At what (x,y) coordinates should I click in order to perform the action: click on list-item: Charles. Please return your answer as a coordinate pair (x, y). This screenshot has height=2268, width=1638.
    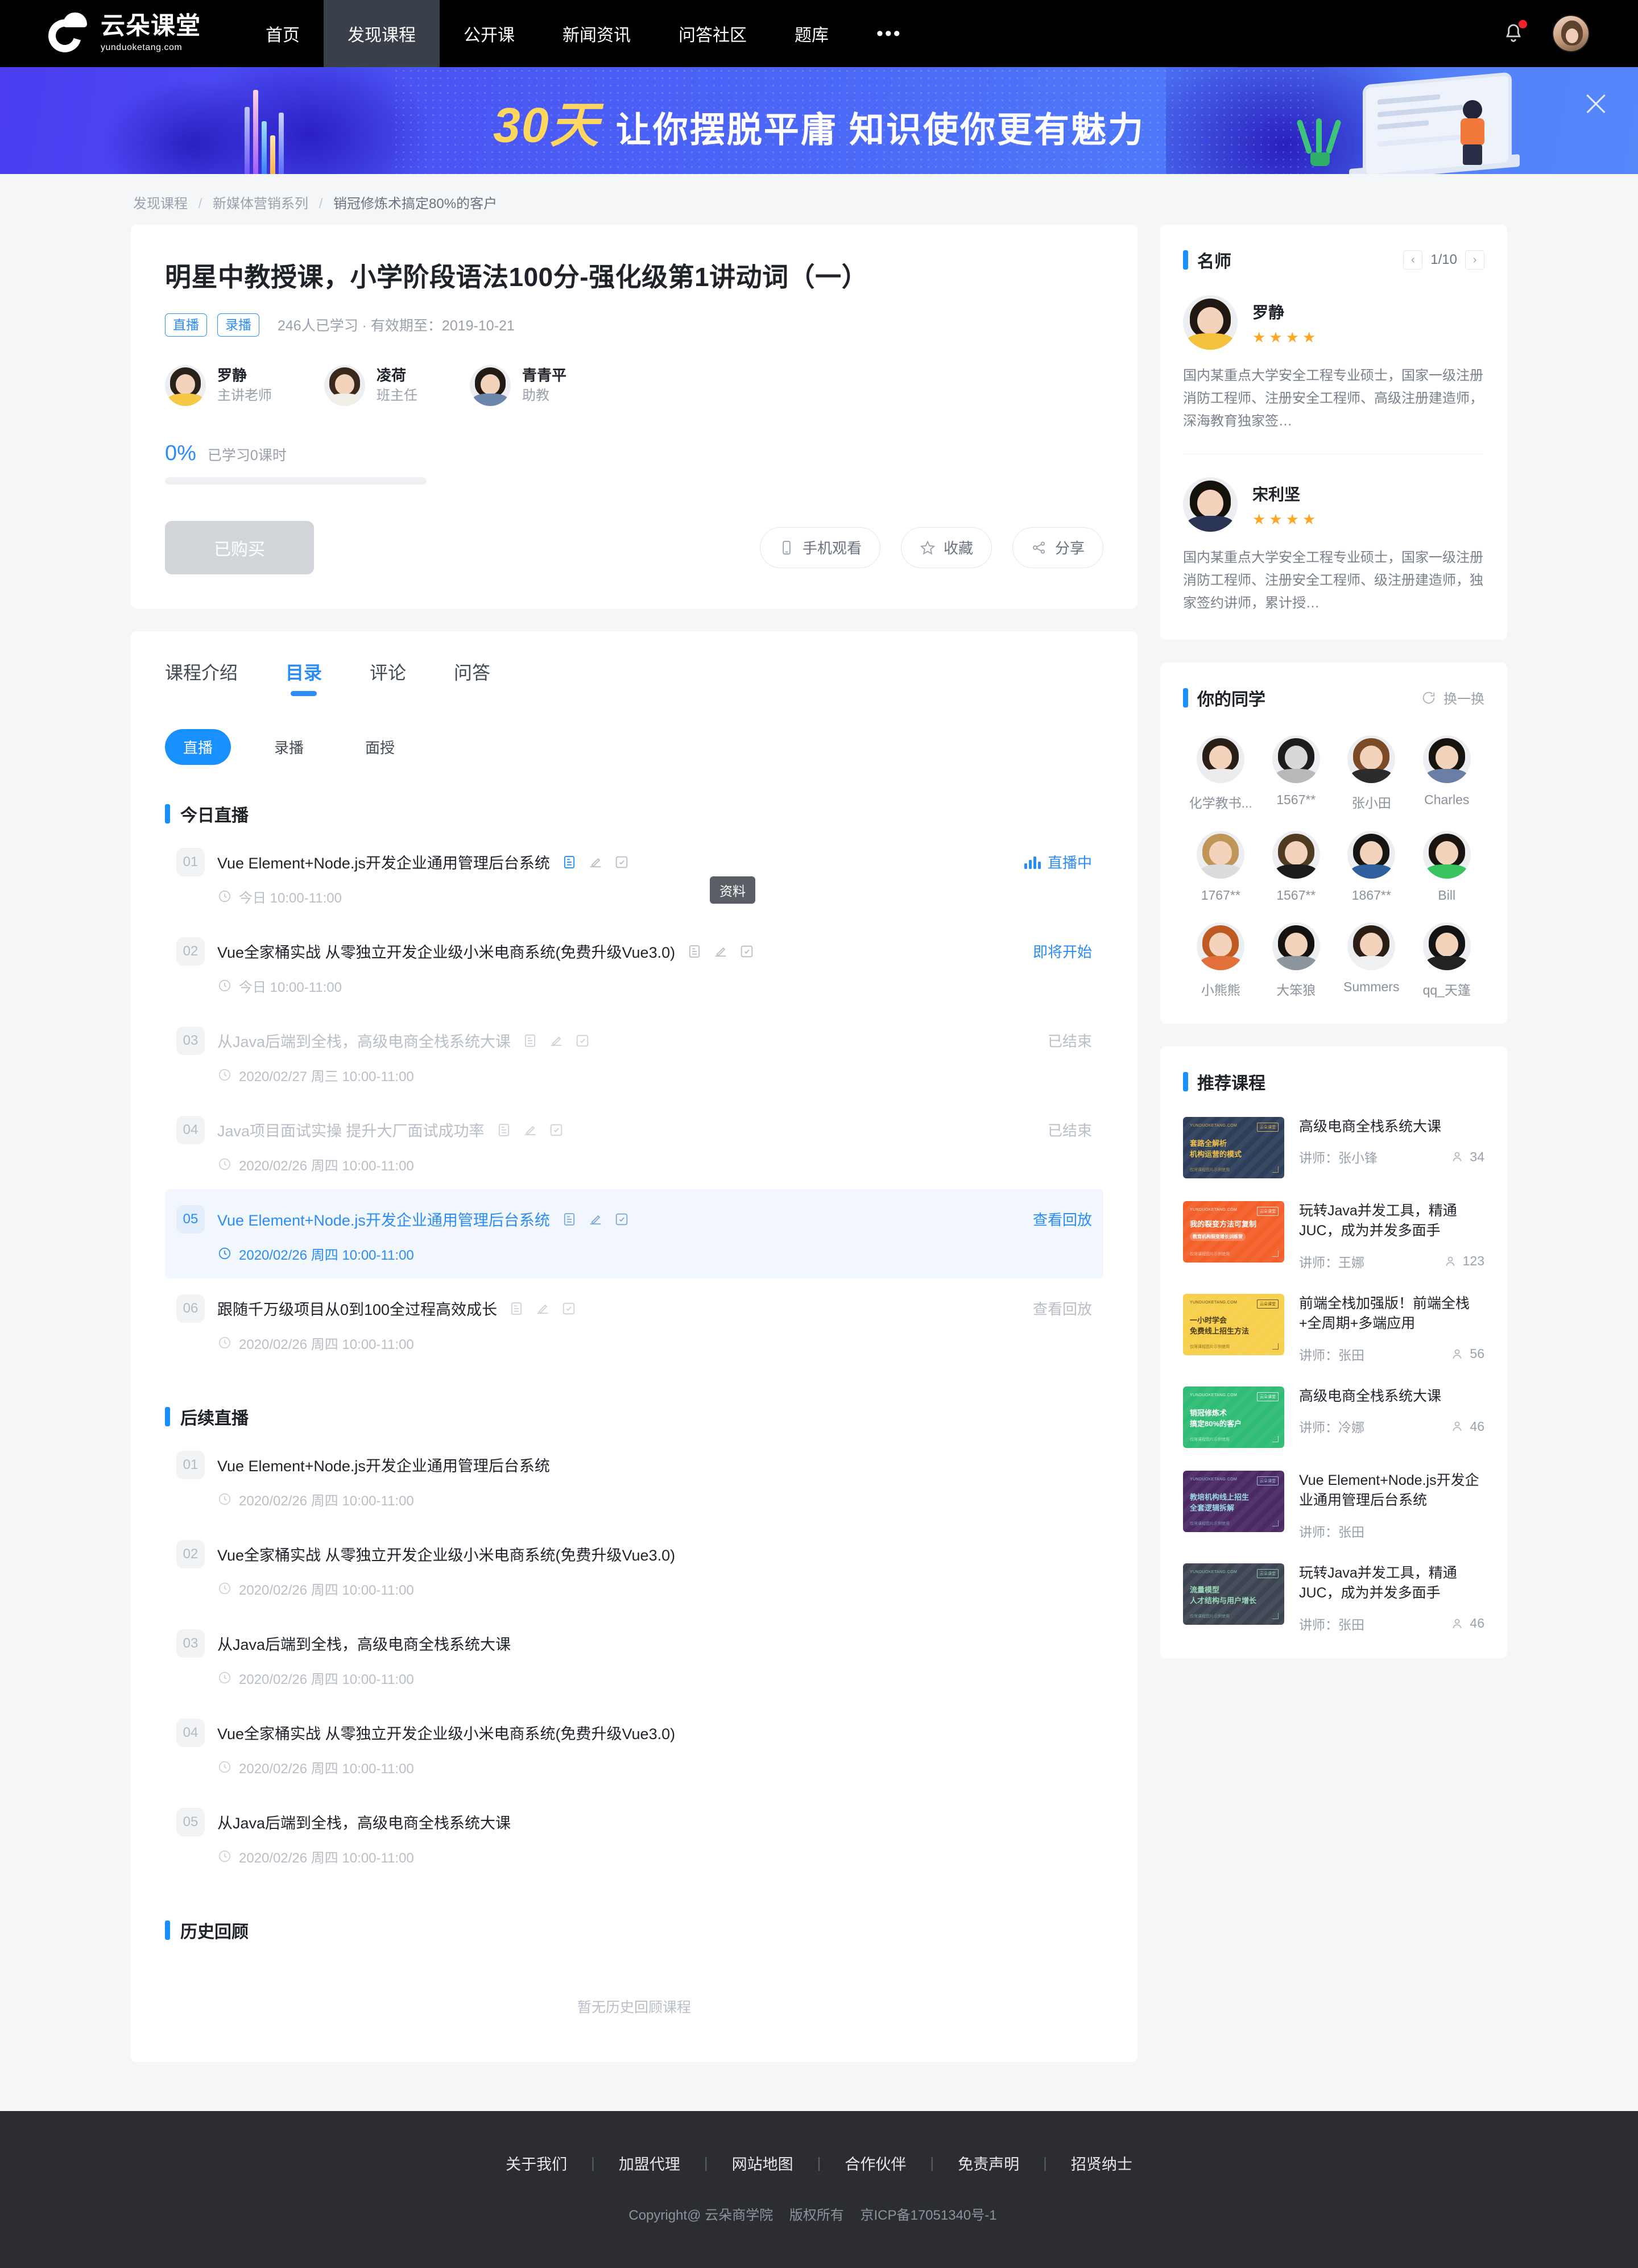
    Looking at the image, I should click on (1447, 774).